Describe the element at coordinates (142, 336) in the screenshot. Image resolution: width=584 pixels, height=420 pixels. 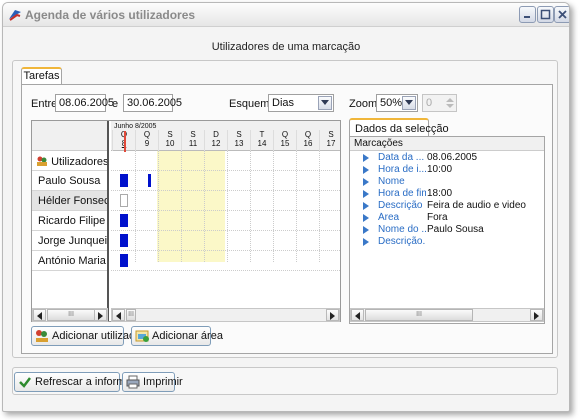
I see `add-area-icon` at that location.